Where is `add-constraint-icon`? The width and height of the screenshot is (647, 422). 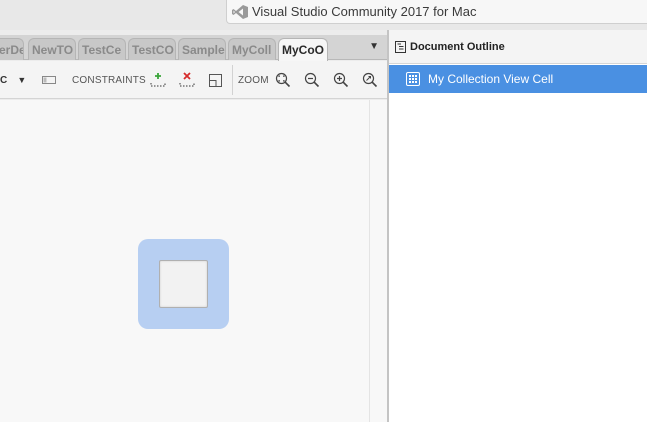 add-constraint-icon is located at coordinates (158, 80).